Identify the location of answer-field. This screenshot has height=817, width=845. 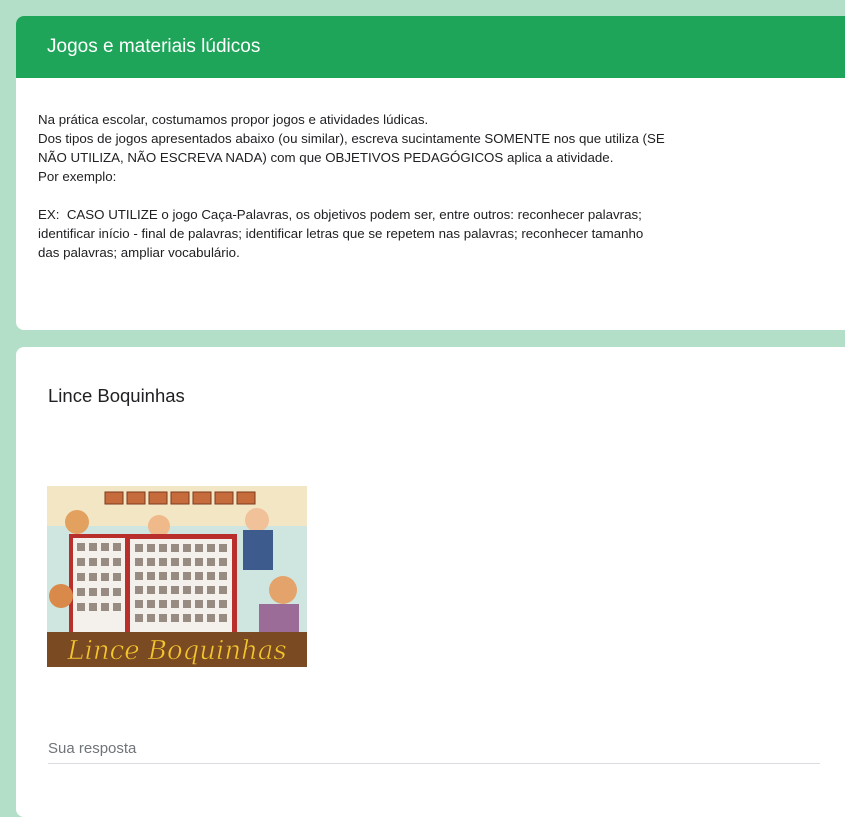
(434, 746).